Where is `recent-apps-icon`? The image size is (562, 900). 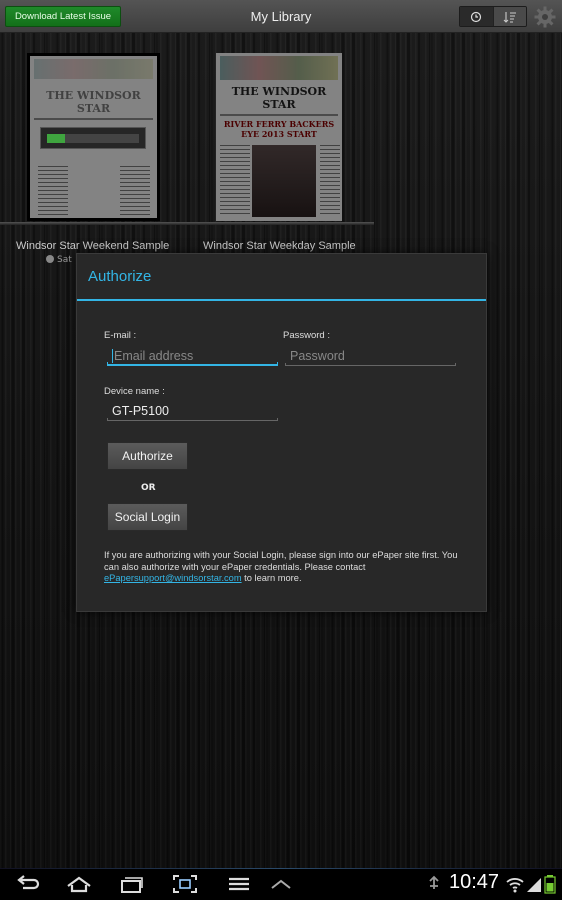
recent-apps-icon is located at coordinates (132, 884).